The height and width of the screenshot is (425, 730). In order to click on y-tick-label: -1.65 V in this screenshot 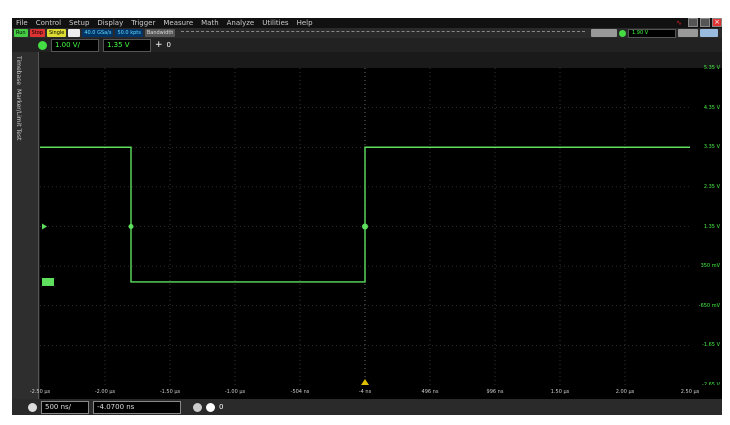, I will do `click(711, 345)`.